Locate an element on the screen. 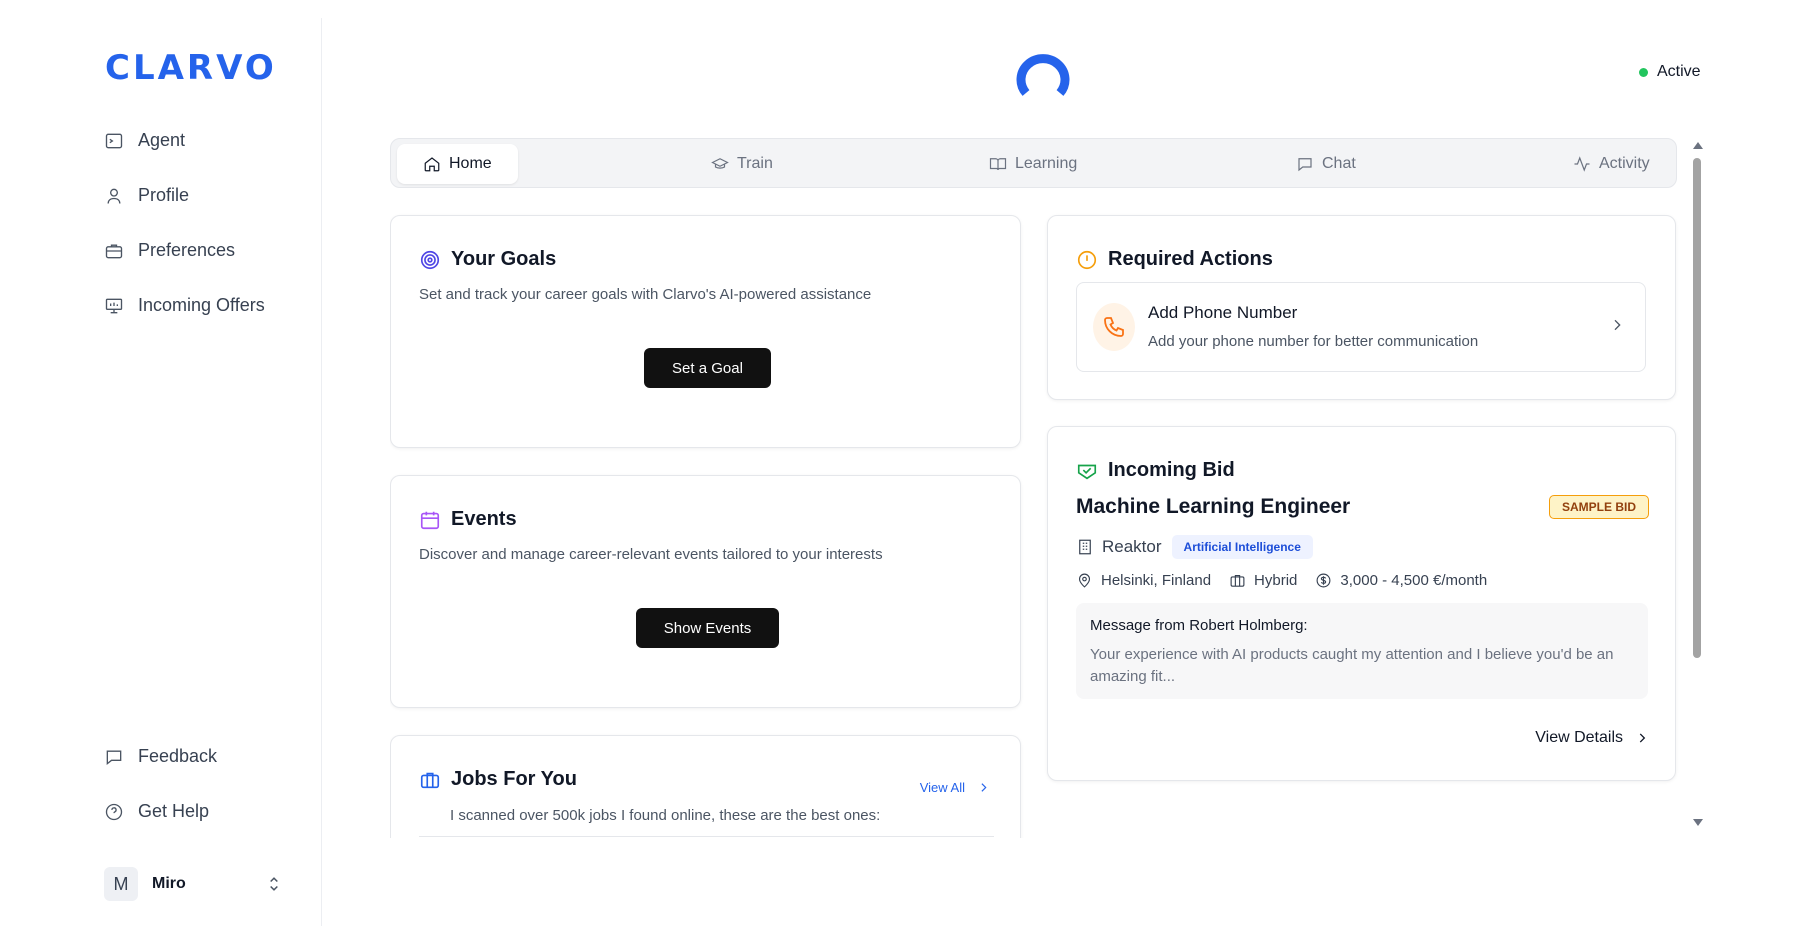 This screenshot has height=947, width=1797. book-open-icon is located at coordinates (998, 164).